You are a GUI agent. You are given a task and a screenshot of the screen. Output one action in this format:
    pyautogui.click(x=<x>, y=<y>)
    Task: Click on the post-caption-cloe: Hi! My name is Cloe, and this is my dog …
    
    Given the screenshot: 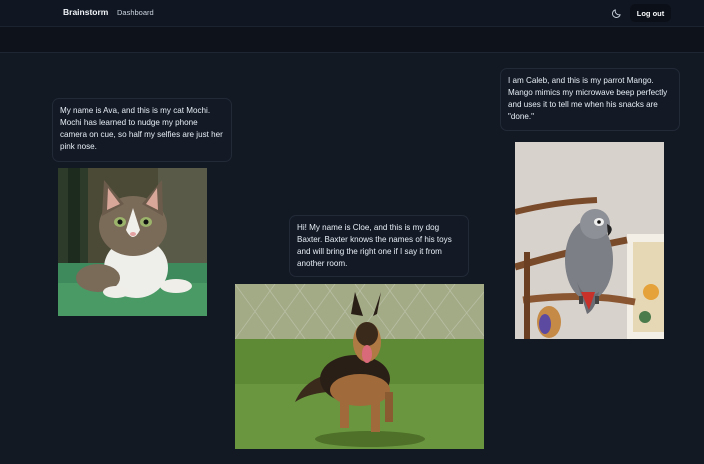 What is the action you would take?
    pyautogui.click(x=379, y=246)
    